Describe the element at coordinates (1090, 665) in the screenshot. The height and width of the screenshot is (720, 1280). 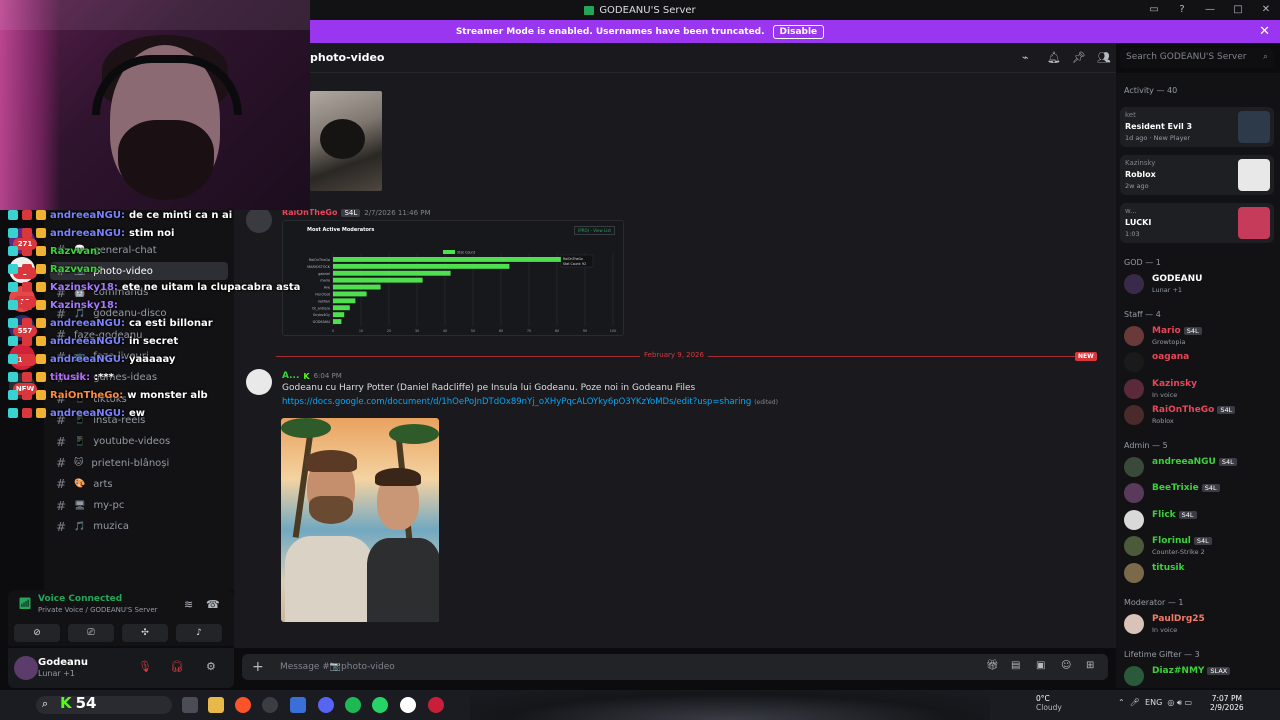
I see `apps-icon: ⊞` at that location.